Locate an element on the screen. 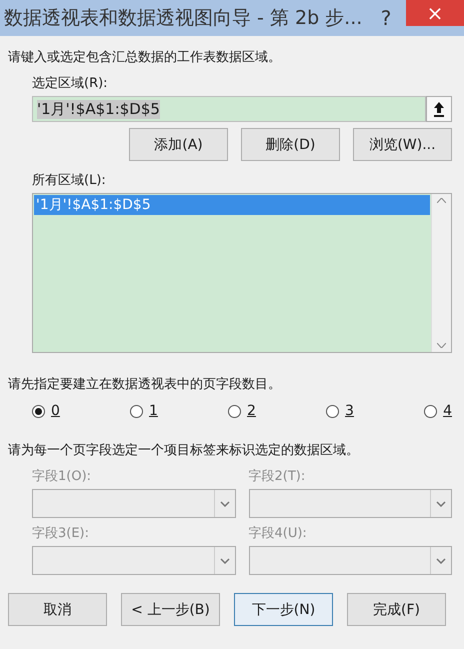  collapse-button is located at coordinates (439, 109).